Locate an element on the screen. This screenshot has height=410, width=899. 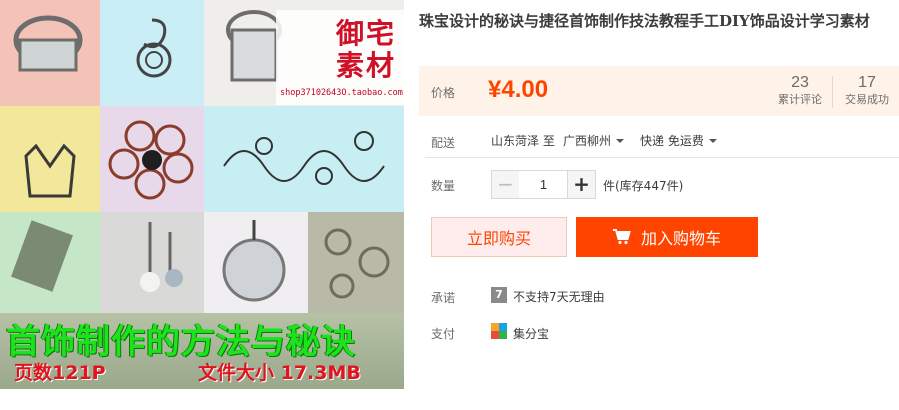
payment-label: 支付 is located at coordinates (443, 334).